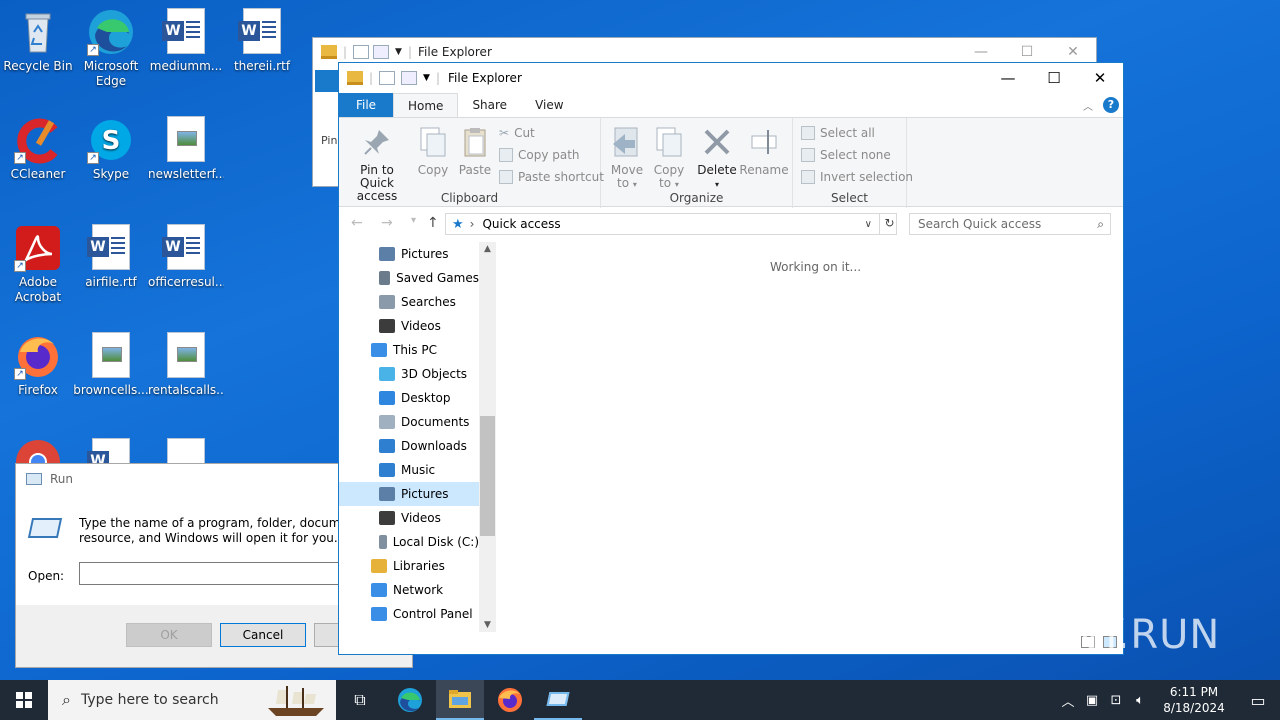 The height and width of the screenshot is (720, 1280). I want to click on taskbar-edge, so click(410, 700).